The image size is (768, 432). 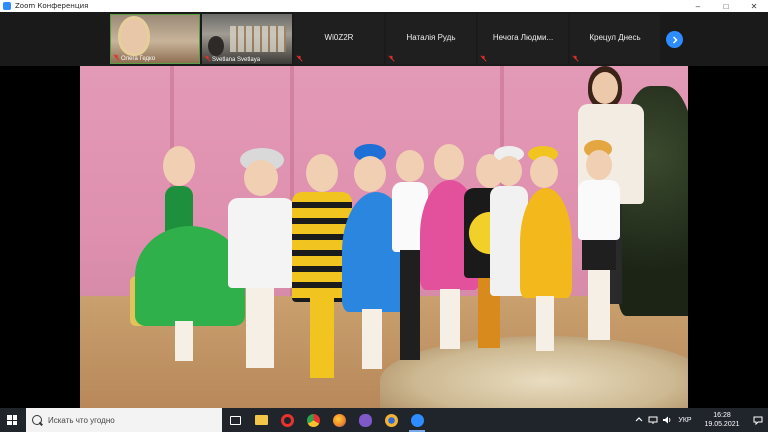 I want to click on chrome-icon, so click(x=313, y=420).